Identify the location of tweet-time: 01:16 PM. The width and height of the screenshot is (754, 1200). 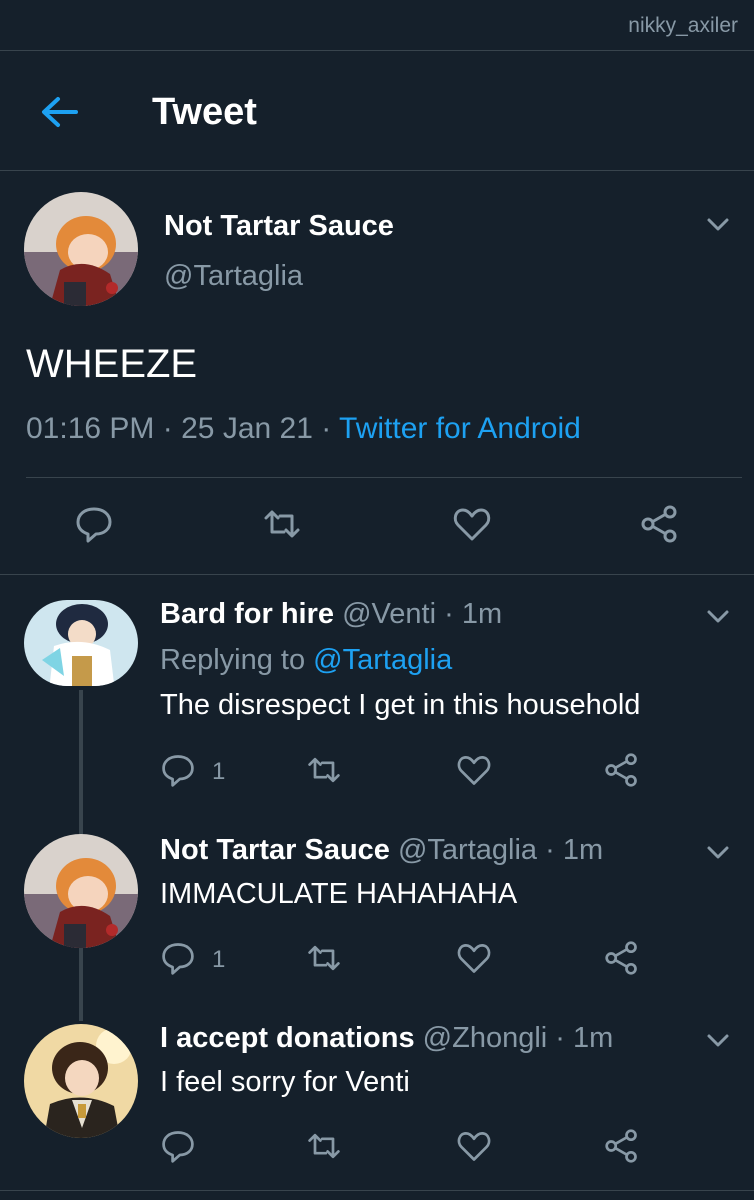
(90, 428).